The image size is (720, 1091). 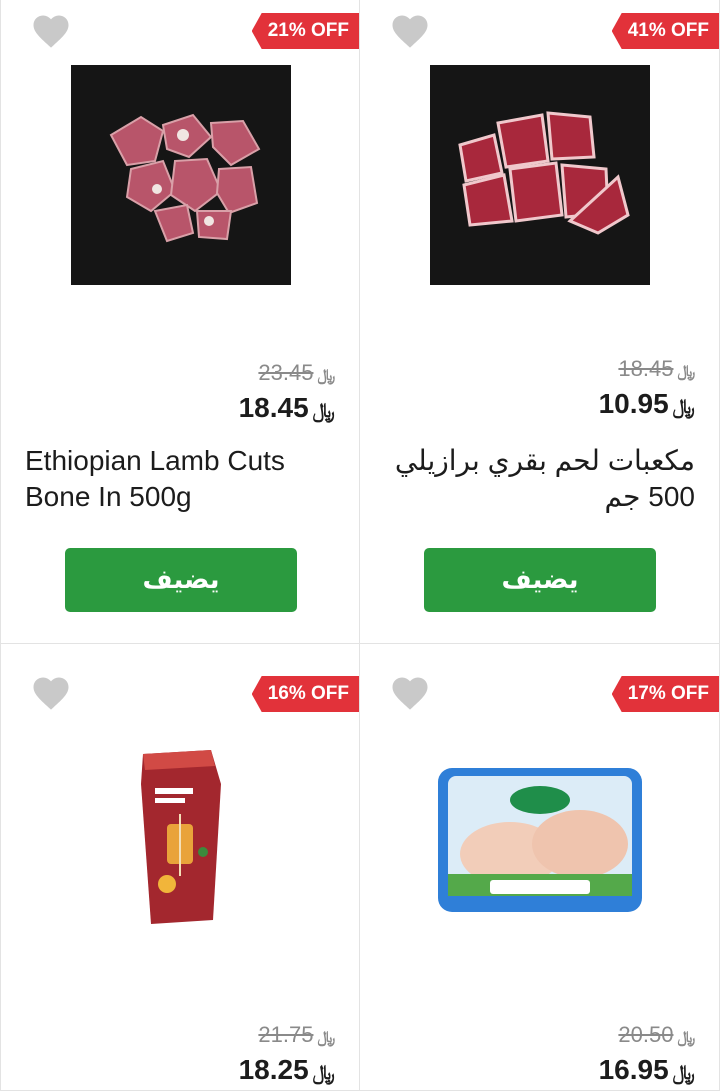 What do you see at coordinates (296, 372) in the screenshot?
I see `old-price: 23.45 ﷼` at bounding box center [296, 372].